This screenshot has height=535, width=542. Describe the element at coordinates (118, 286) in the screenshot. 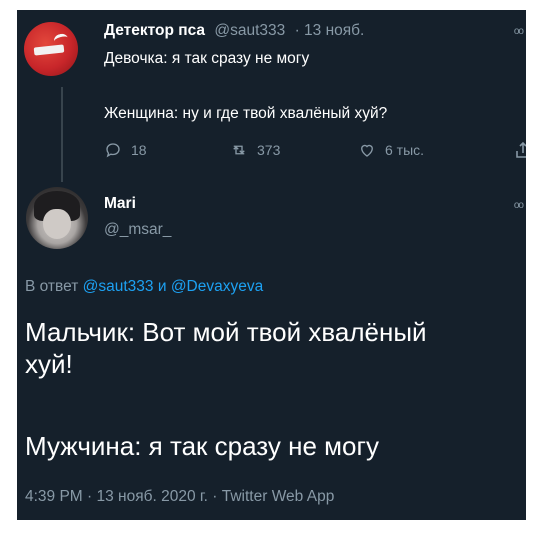

I see `reply-user-link-1: @saut333` at that location.